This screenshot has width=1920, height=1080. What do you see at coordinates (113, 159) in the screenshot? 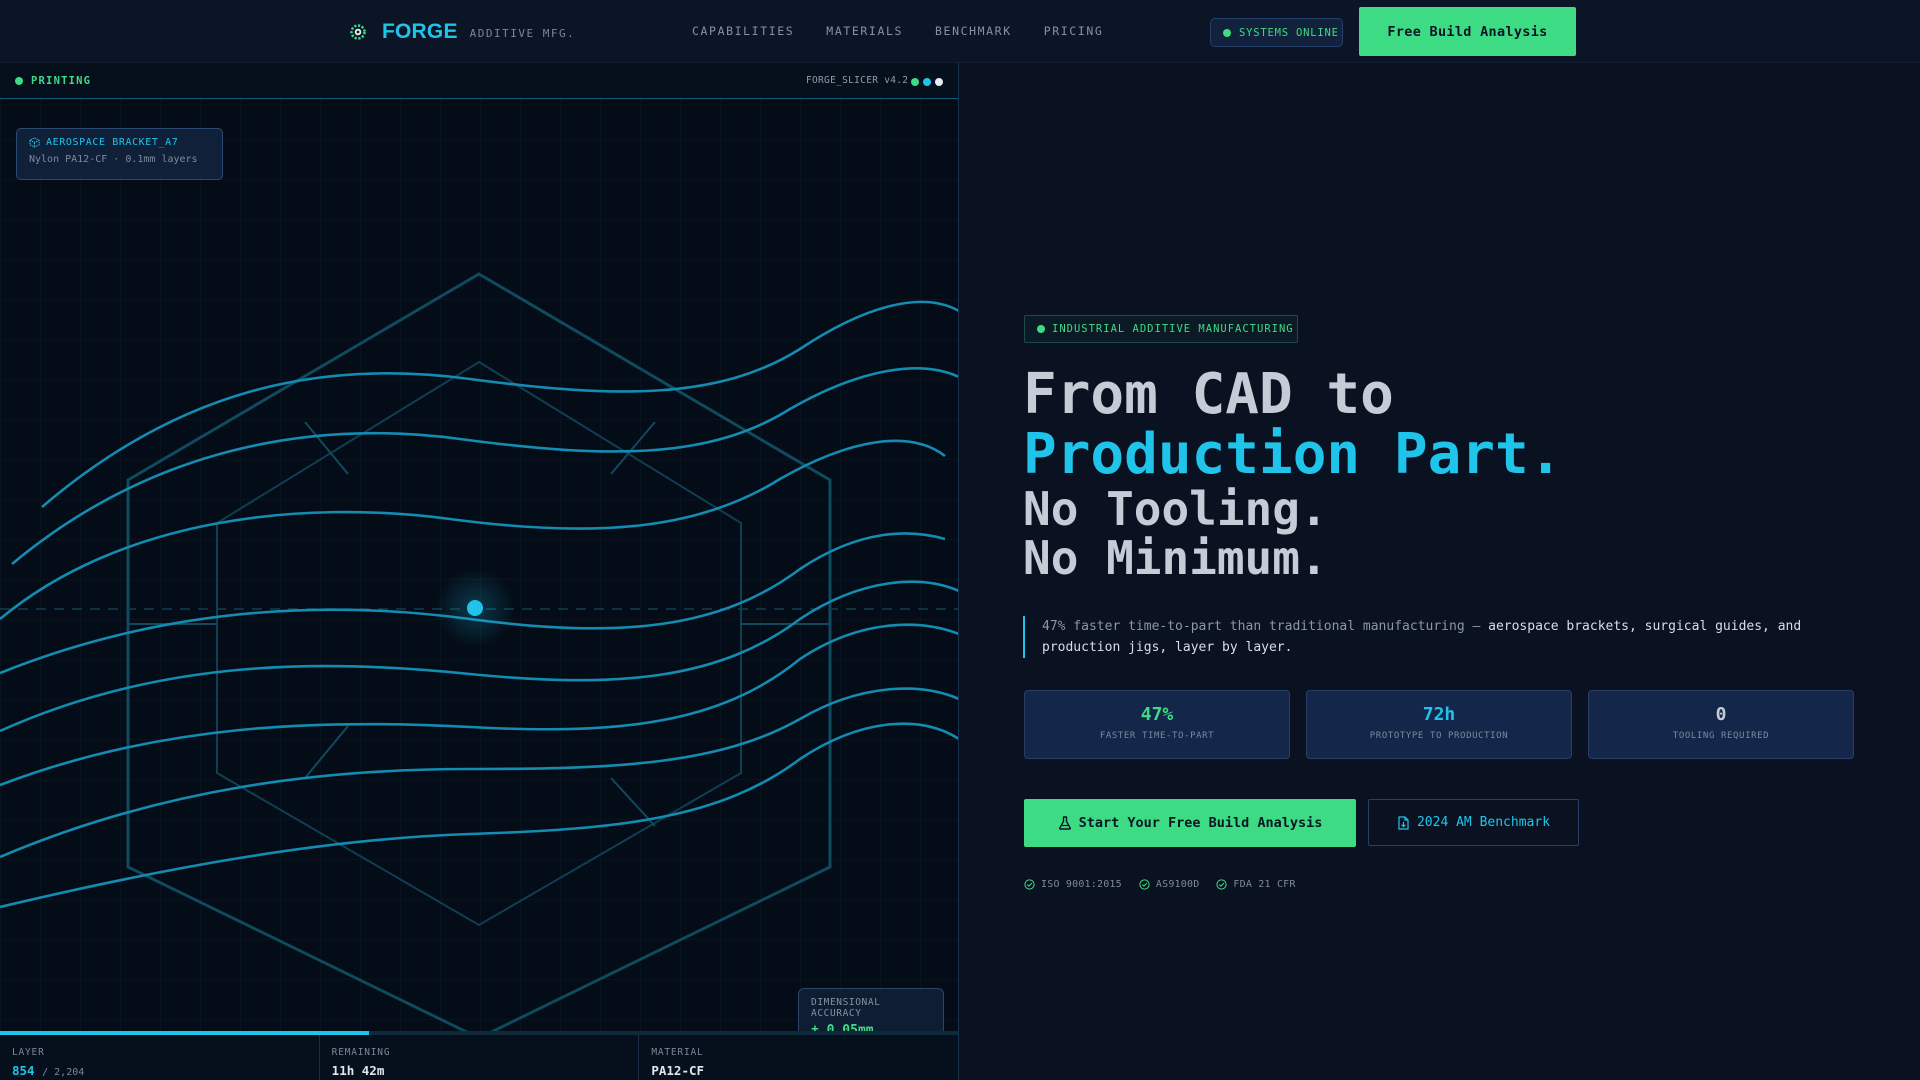
I see `part-spec: Nylon PA12-CF · 0.1mm layers` at bounding box center [113, 159].